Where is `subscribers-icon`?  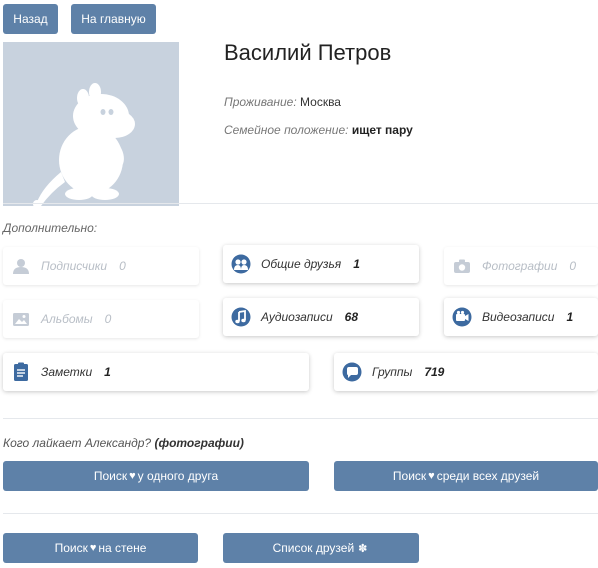 subscribers-icon is located at coordinates (21, 266).